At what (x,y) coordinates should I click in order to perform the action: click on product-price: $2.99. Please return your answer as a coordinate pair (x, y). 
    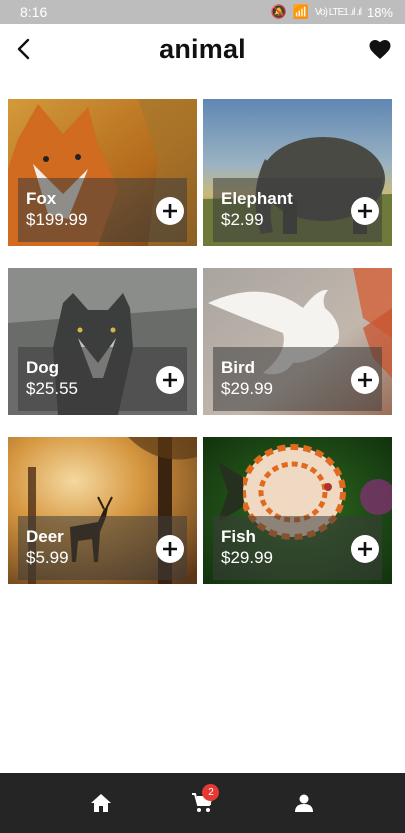
    Looking at the image, I should click on (242, 219).